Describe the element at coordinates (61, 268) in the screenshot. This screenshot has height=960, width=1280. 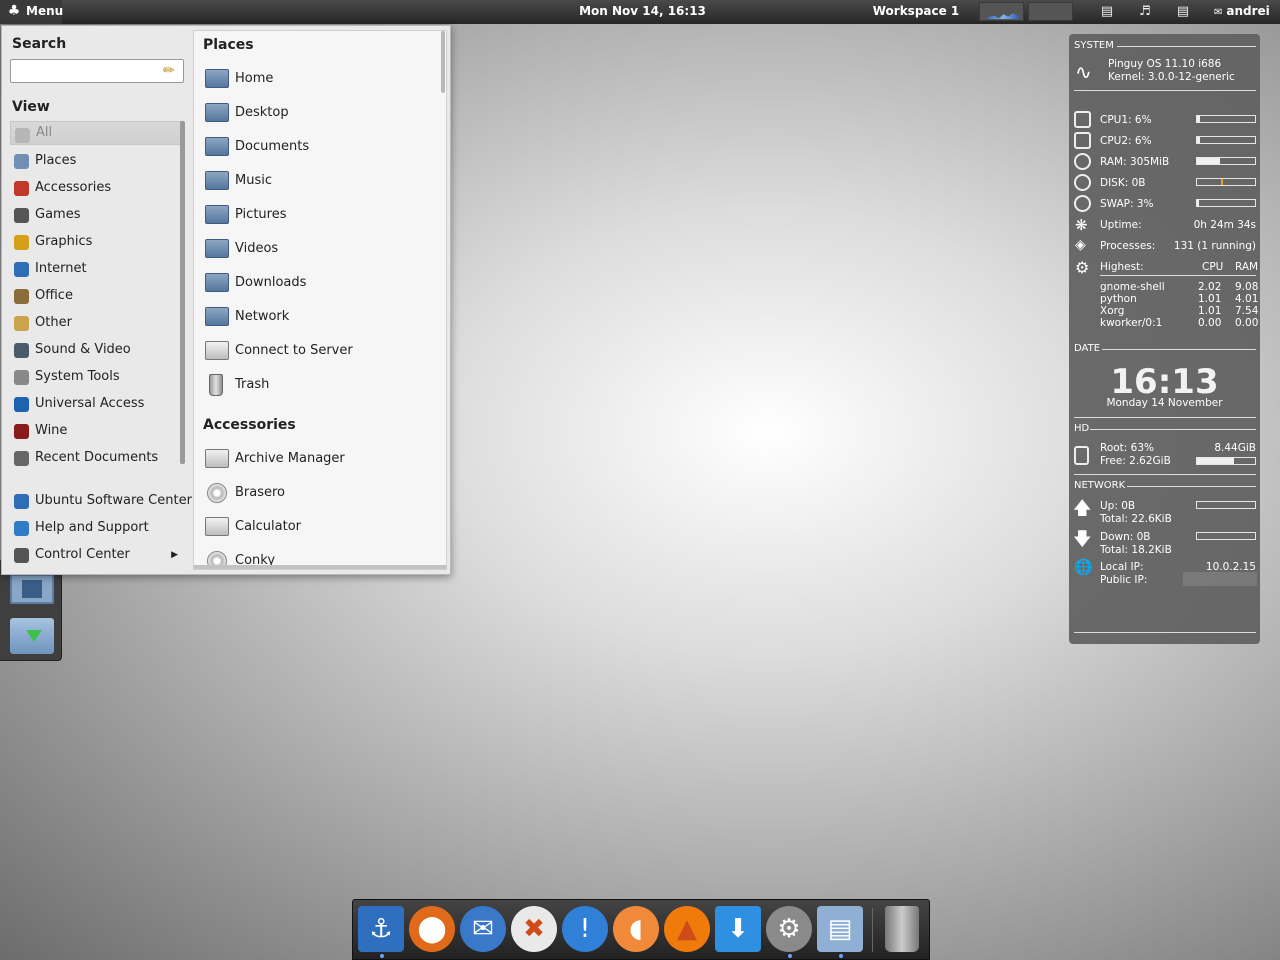
I see `category-label: Internet` at that location.